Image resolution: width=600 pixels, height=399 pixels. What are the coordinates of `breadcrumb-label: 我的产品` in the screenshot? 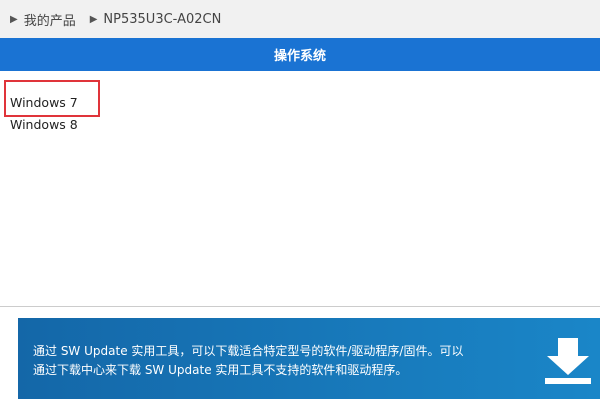 It's located at (49, 21).